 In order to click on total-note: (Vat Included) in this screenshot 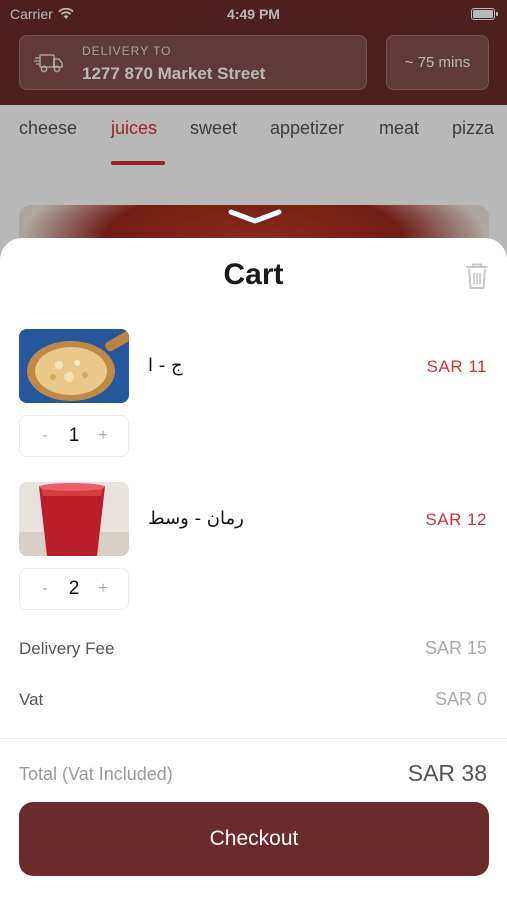, I will do `click(117, 774)`.